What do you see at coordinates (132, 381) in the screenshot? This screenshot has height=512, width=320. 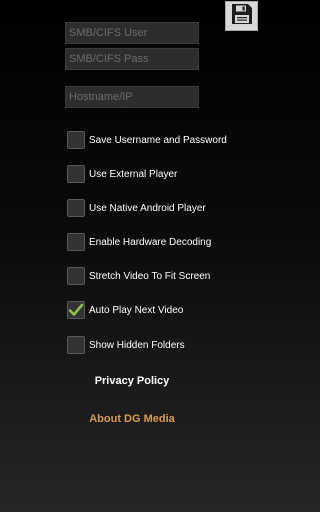 I see `privacy-policy-link: Privacy Policy` at bounding box center [132, 381].